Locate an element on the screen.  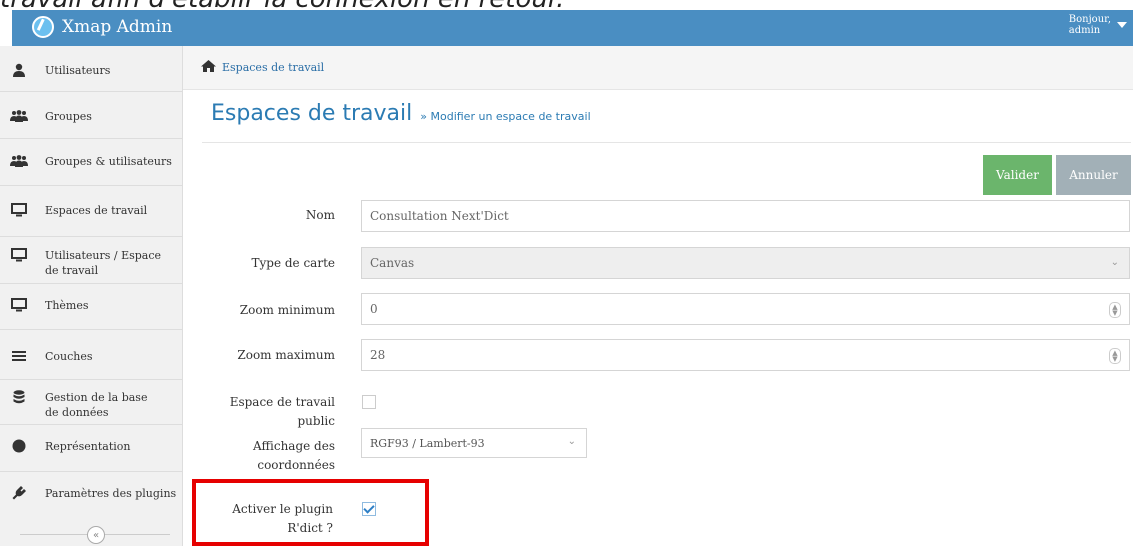
sidebar-item-representation: Représentation is located at coordinates (91, 448).